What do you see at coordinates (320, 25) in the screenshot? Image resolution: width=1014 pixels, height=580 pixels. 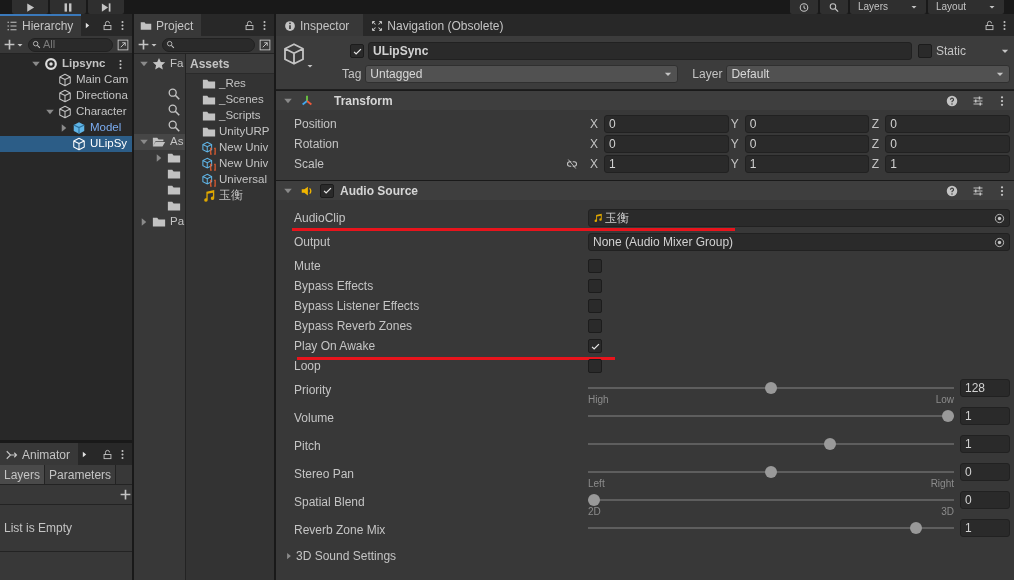 I see `panel-tab: Inspector` at bounding box center [320, 25].